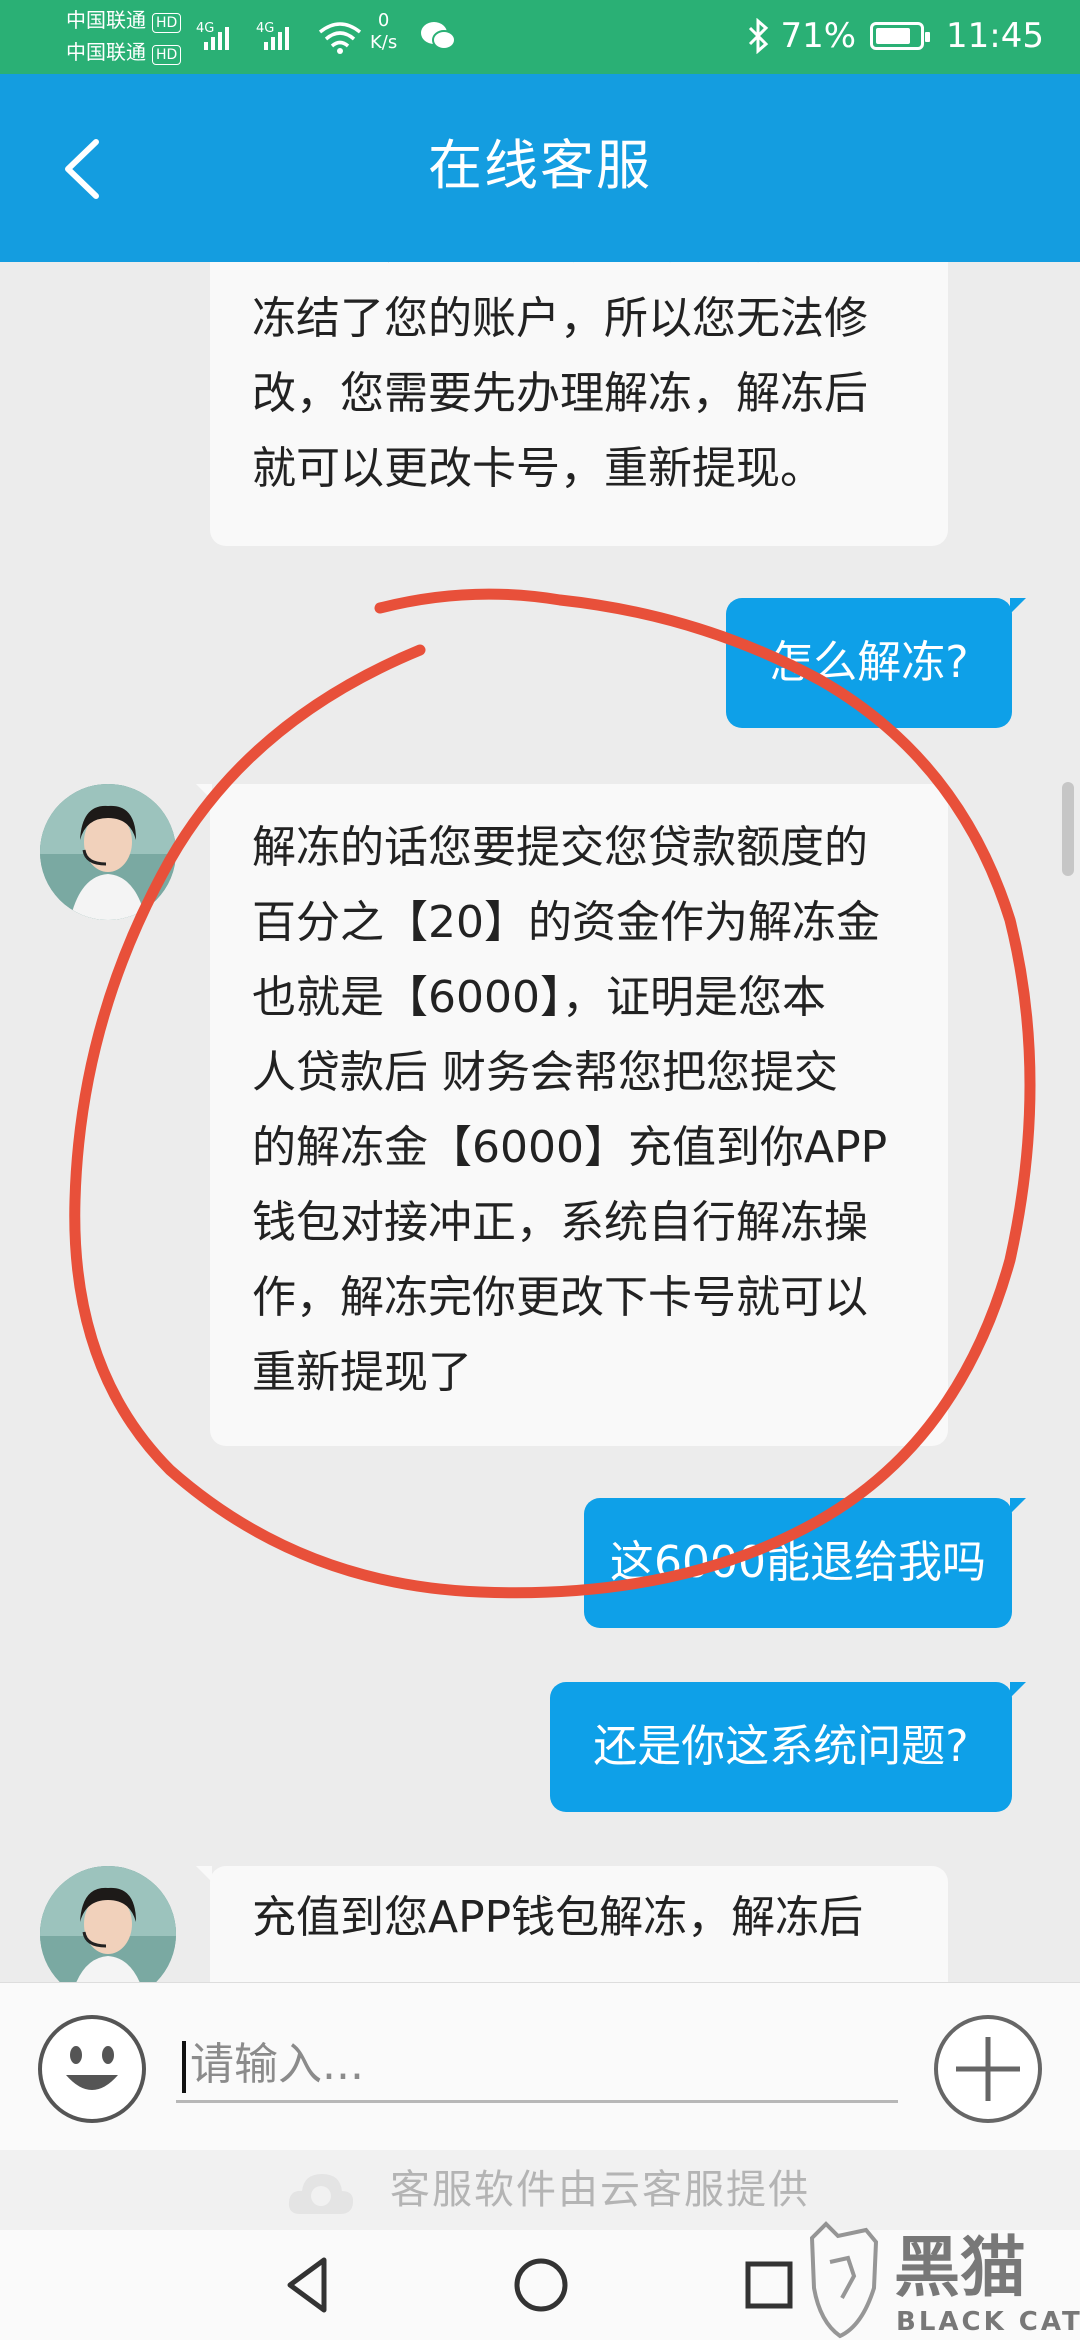 This screenshot has width=1080, height=2340. Describe the element at coordinates (438, 36) in the screenshot. I see `wechat-icon` at that location.